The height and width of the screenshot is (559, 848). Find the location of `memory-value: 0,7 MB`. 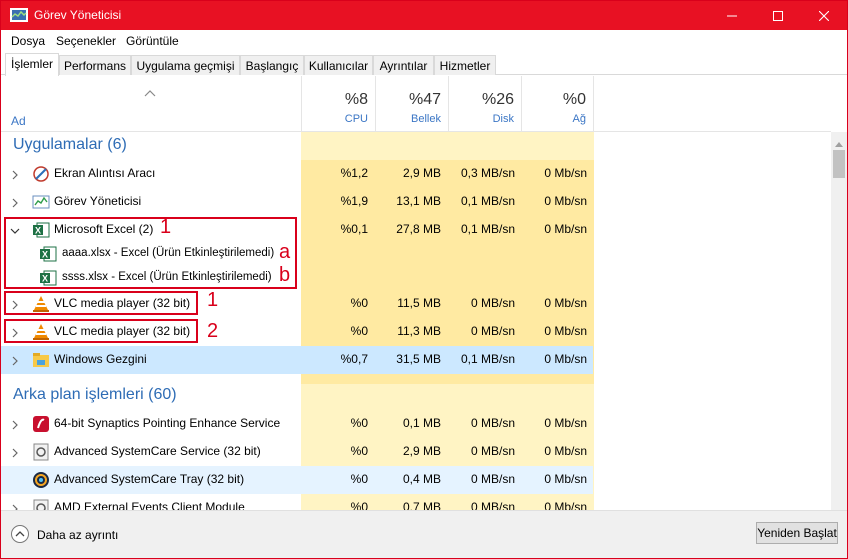

memory-value: 0,7 MB is located at coordinates (421, 505).